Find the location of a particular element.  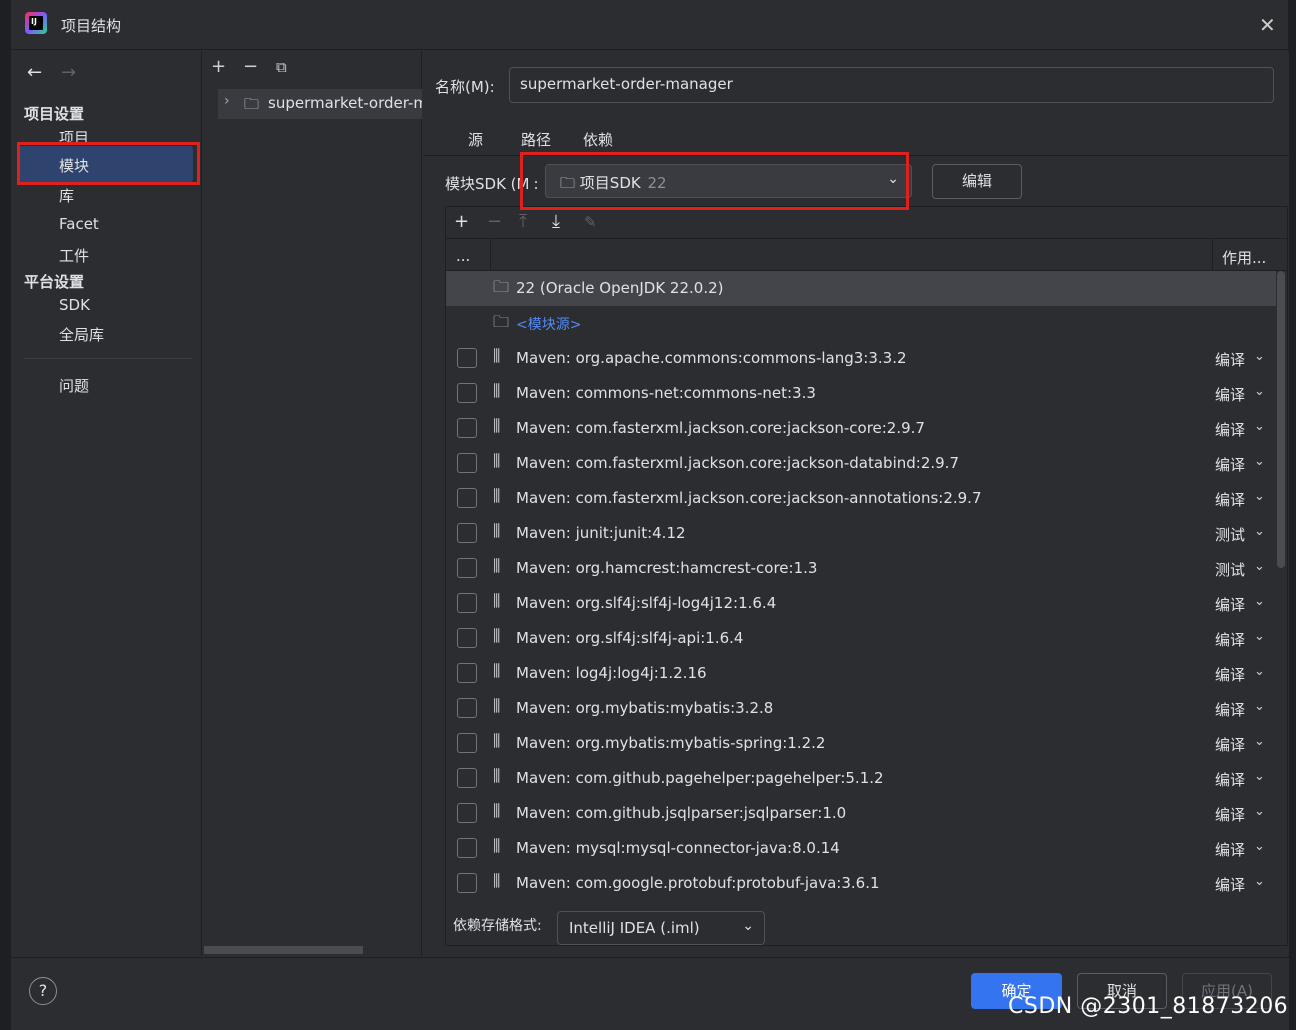

back-arrow-icon: ← is located at coordinates (34, 72).